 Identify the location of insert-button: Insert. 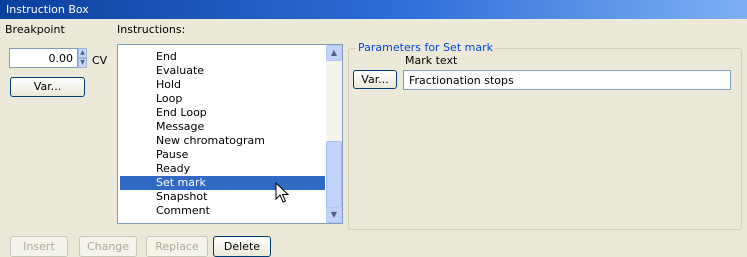
(39, 246).